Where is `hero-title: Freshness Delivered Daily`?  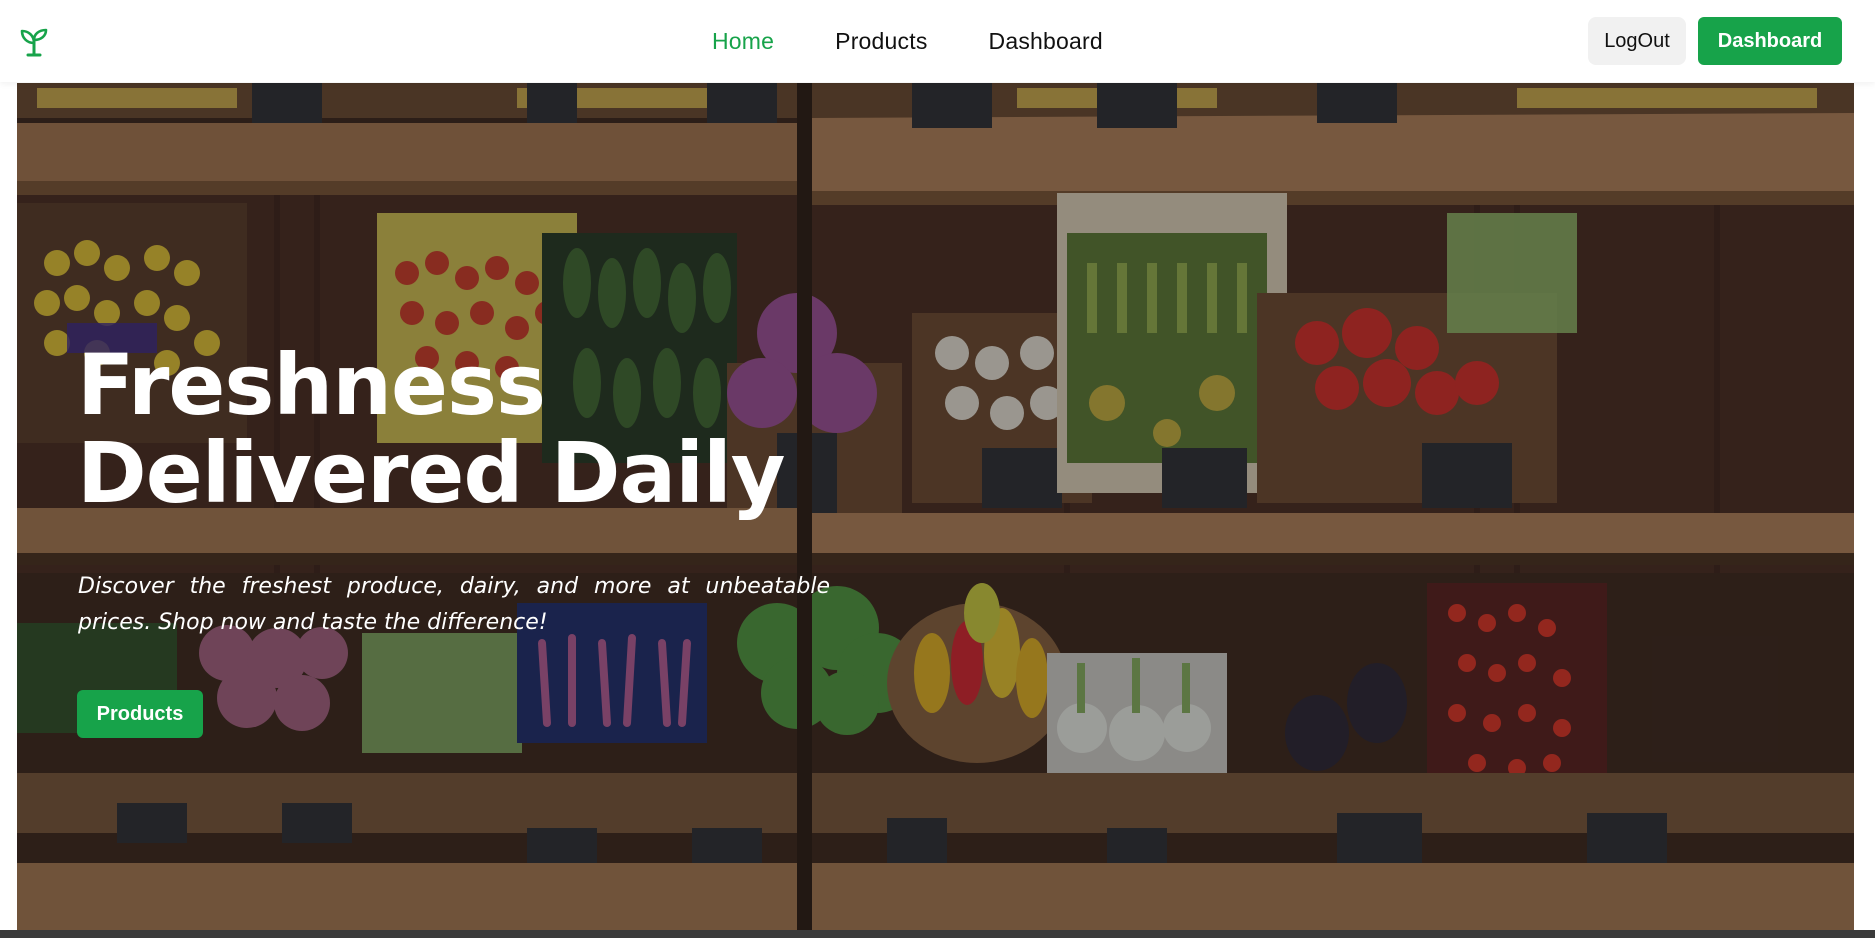
hero-title: Freshness Delivered Daily is located at coordinates (457, 429).